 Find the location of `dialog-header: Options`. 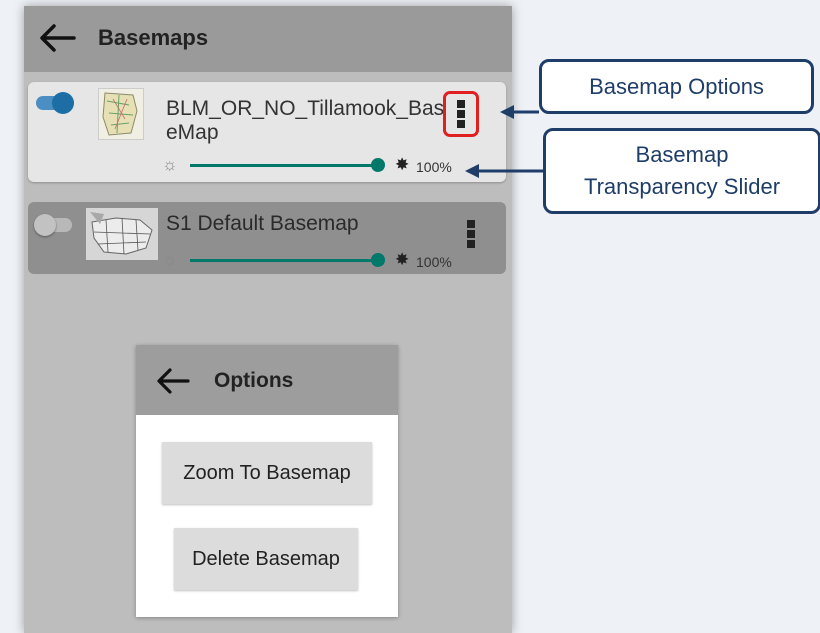

dialog-header: Options is located at coordinates (267, 380).